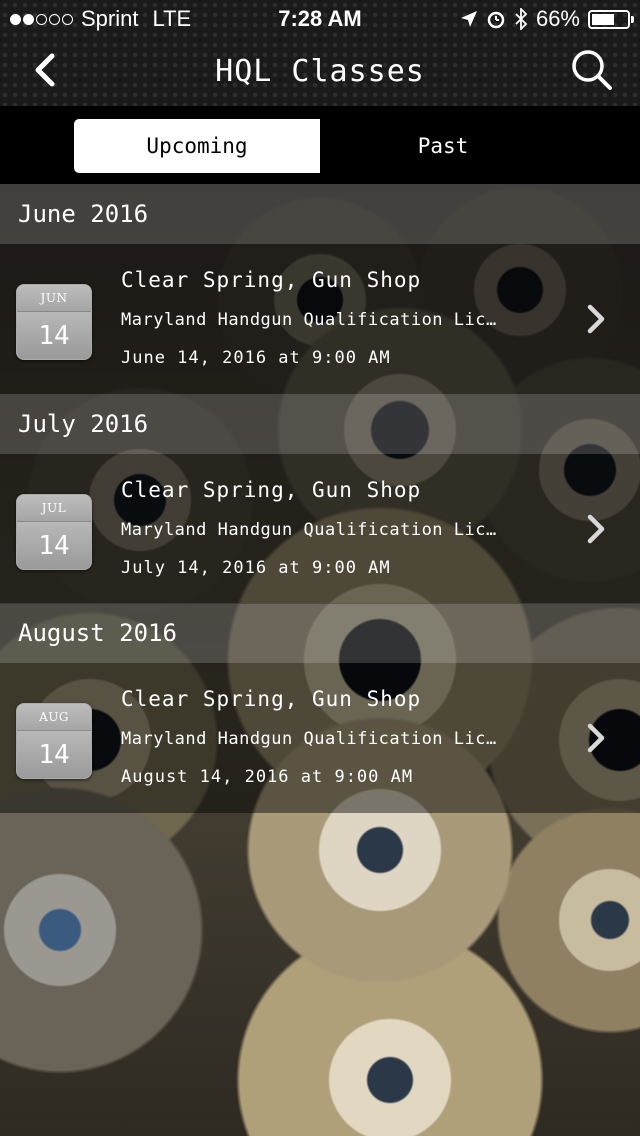 The height and width of the screenshot is (1136, 640). I want to click on tab-upcoming: Upcoming, so click(197, 146).